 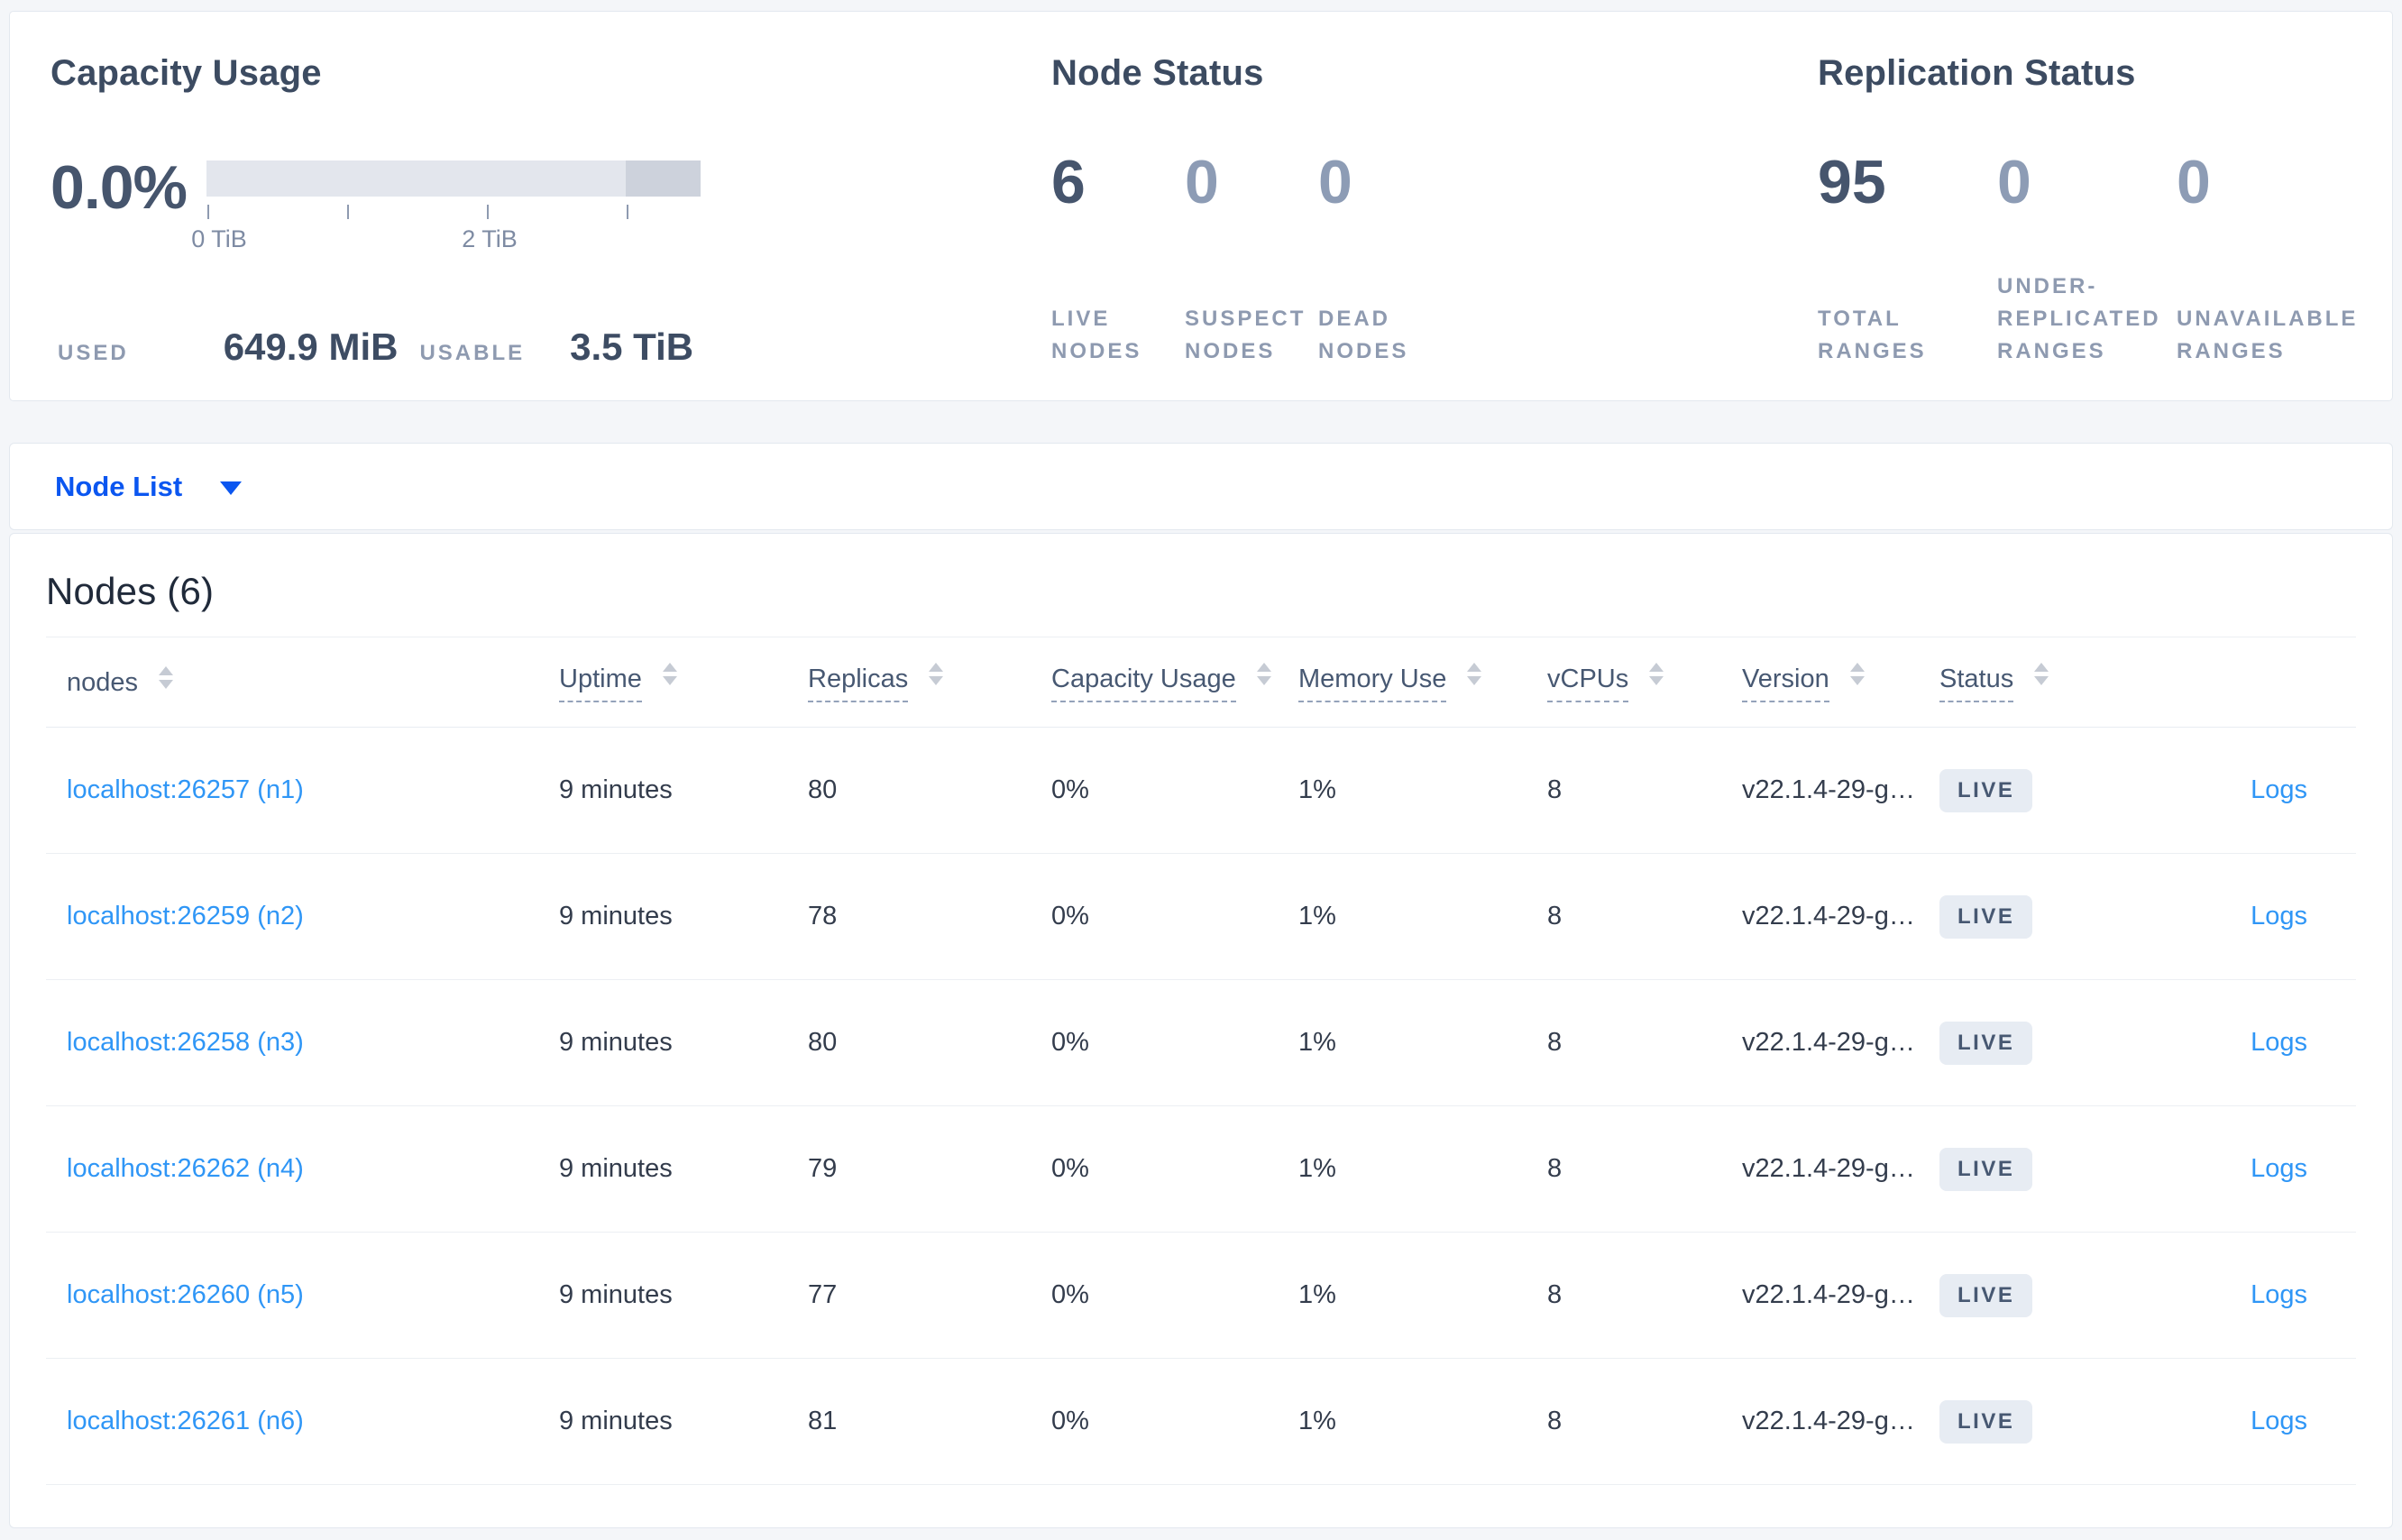 I want to click on replicas-cell: 79, so click(x=823, y=1168).